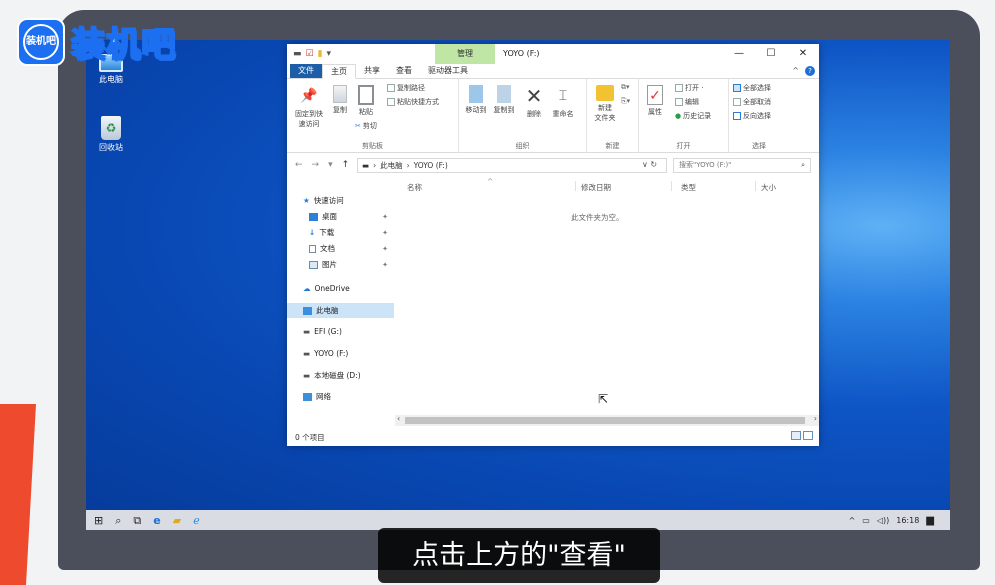 The height and width of the screenshot is (585, 995). I want to click on column-type: 类型, so click(688, 187).